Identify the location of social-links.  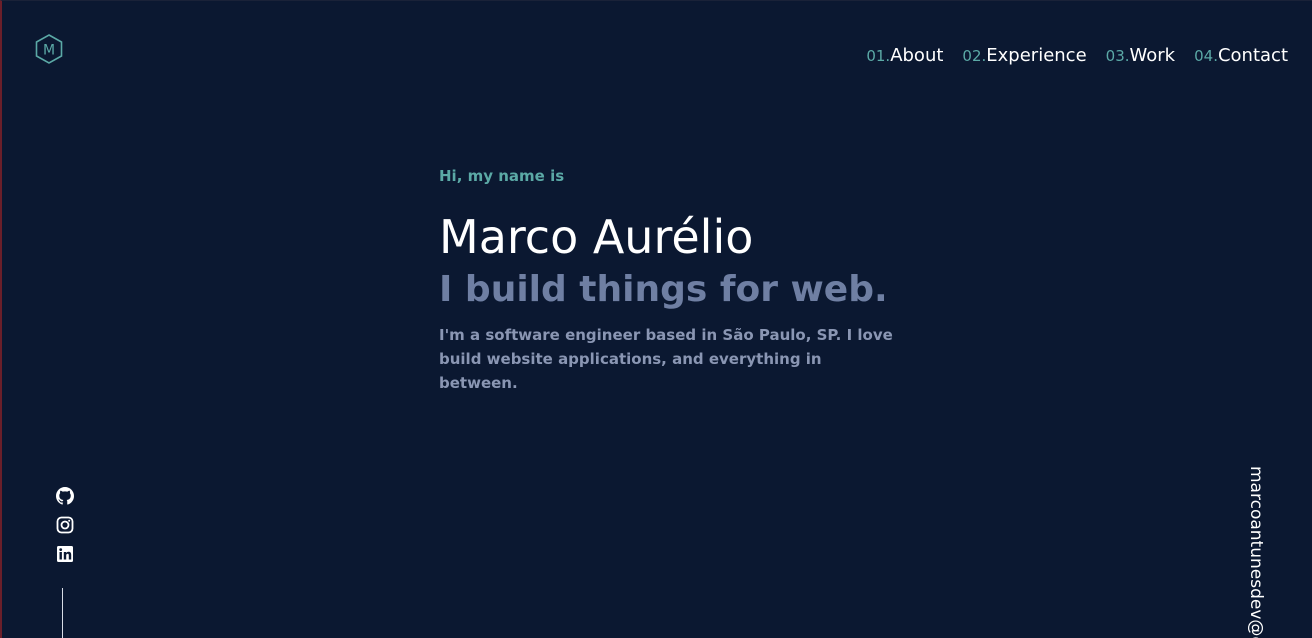
(65, 525).